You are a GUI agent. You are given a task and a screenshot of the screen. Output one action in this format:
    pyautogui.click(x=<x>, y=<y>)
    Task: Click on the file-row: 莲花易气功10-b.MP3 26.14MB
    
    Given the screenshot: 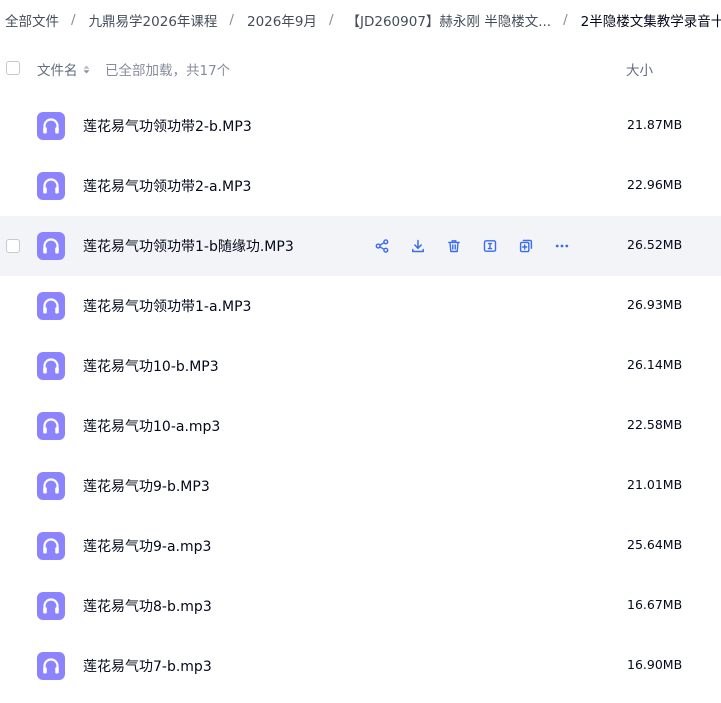 What is the action you would take?
    pyautogui.click(x=360, y=366)
    